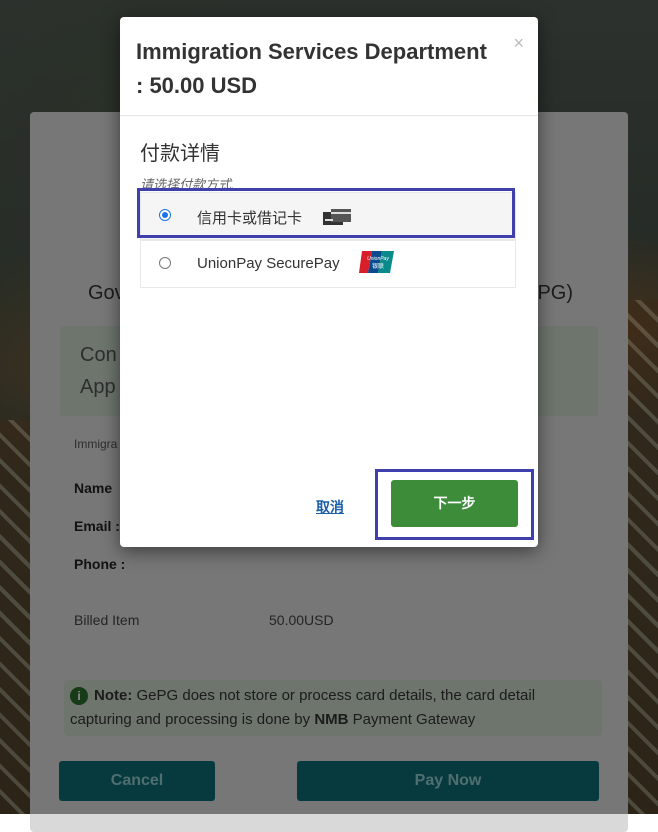  Describe the element at coordinates (268, 263) in the screenshot. I see `option-label-unionpay: UnionPay SecurePay` at that location.